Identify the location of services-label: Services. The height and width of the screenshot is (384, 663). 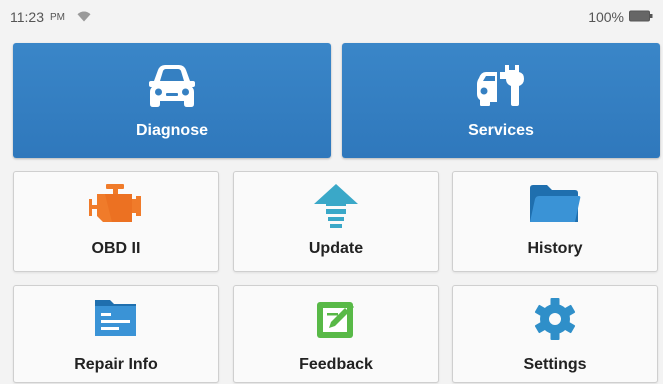
(501, 130).